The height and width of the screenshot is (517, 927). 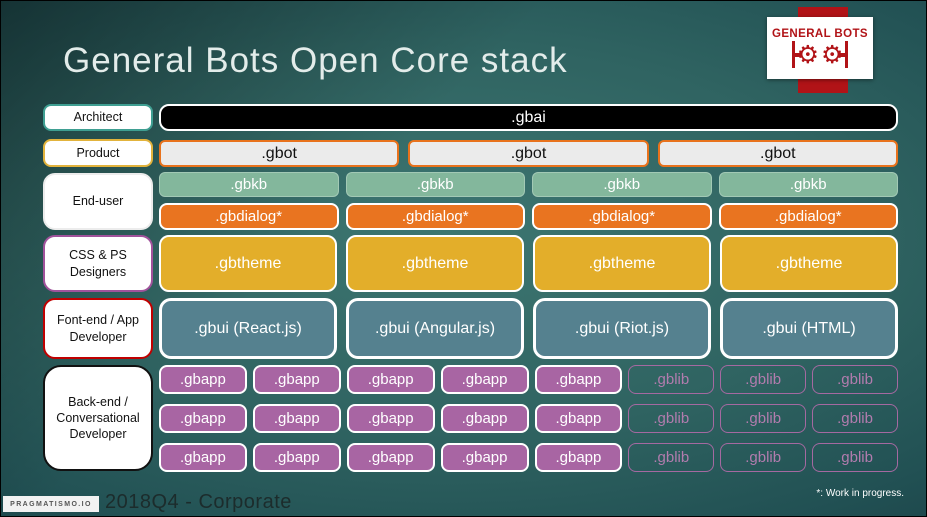 I want to click on label-text: CSS & PS Designers, so click(x=98, y=263).